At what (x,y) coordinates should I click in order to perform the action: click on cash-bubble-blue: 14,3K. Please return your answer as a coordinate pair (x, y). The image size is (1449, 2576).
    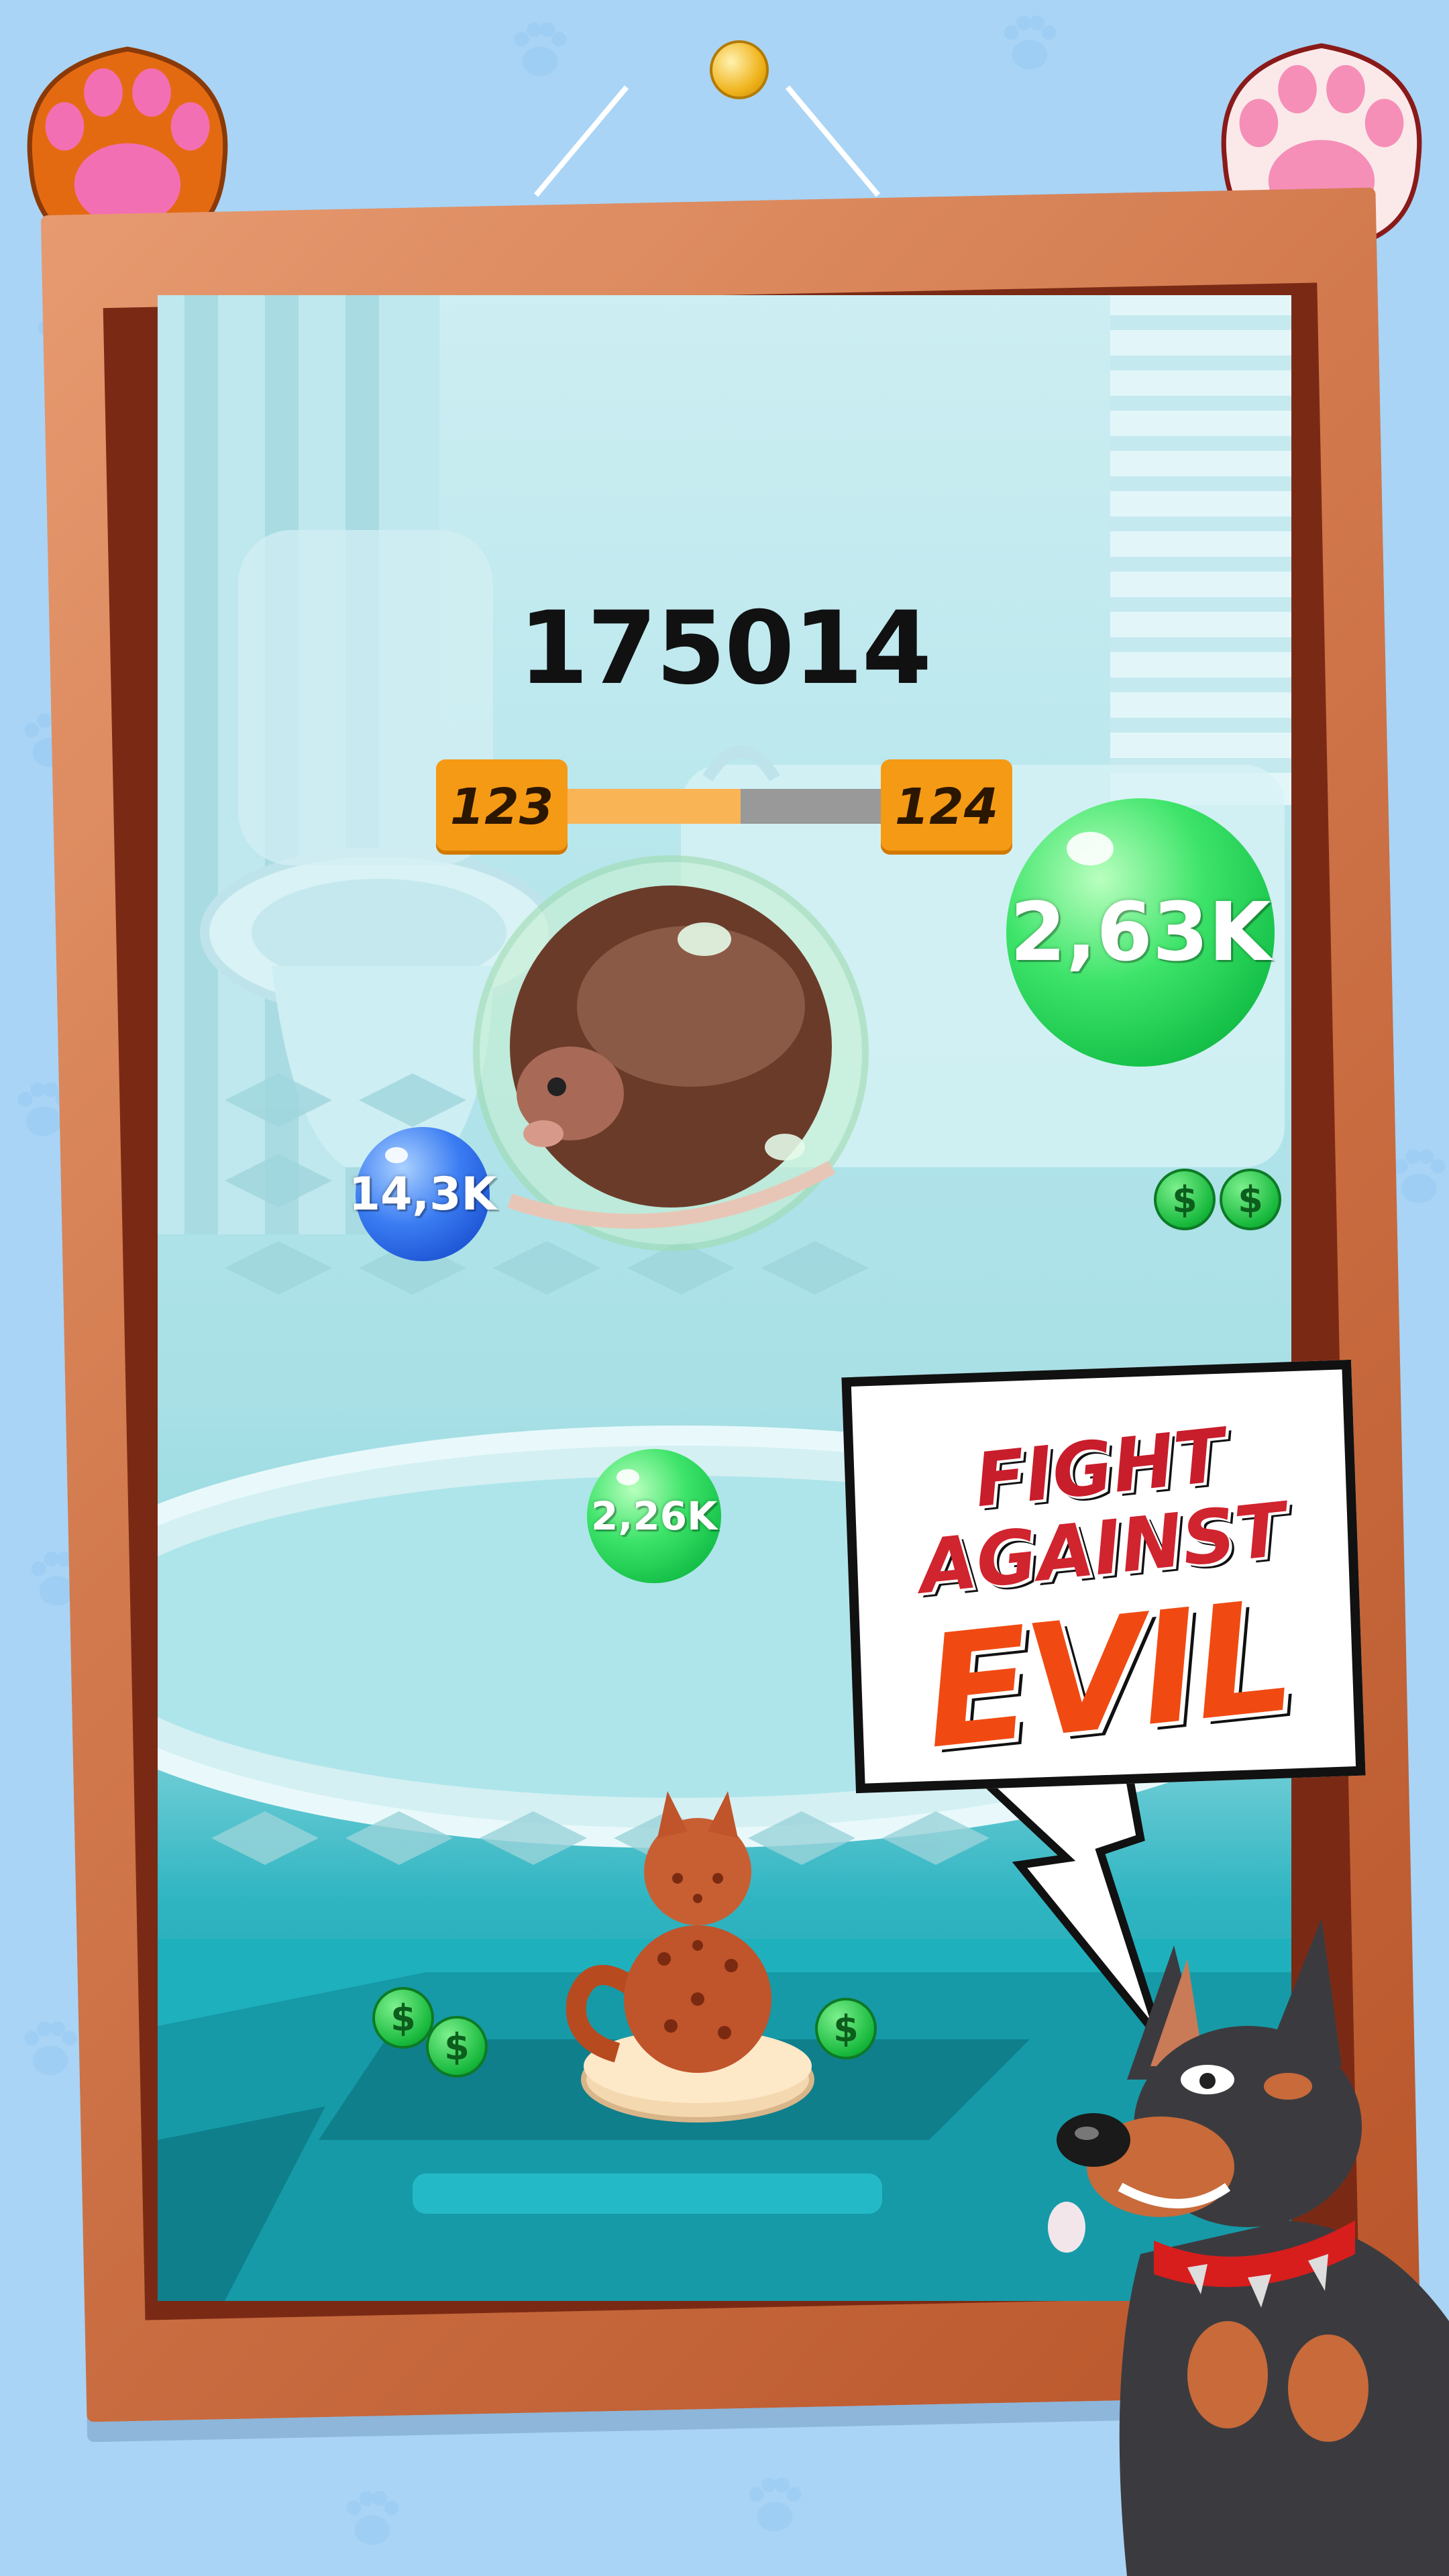
    Looking at the image, I should click on (422, 1194).